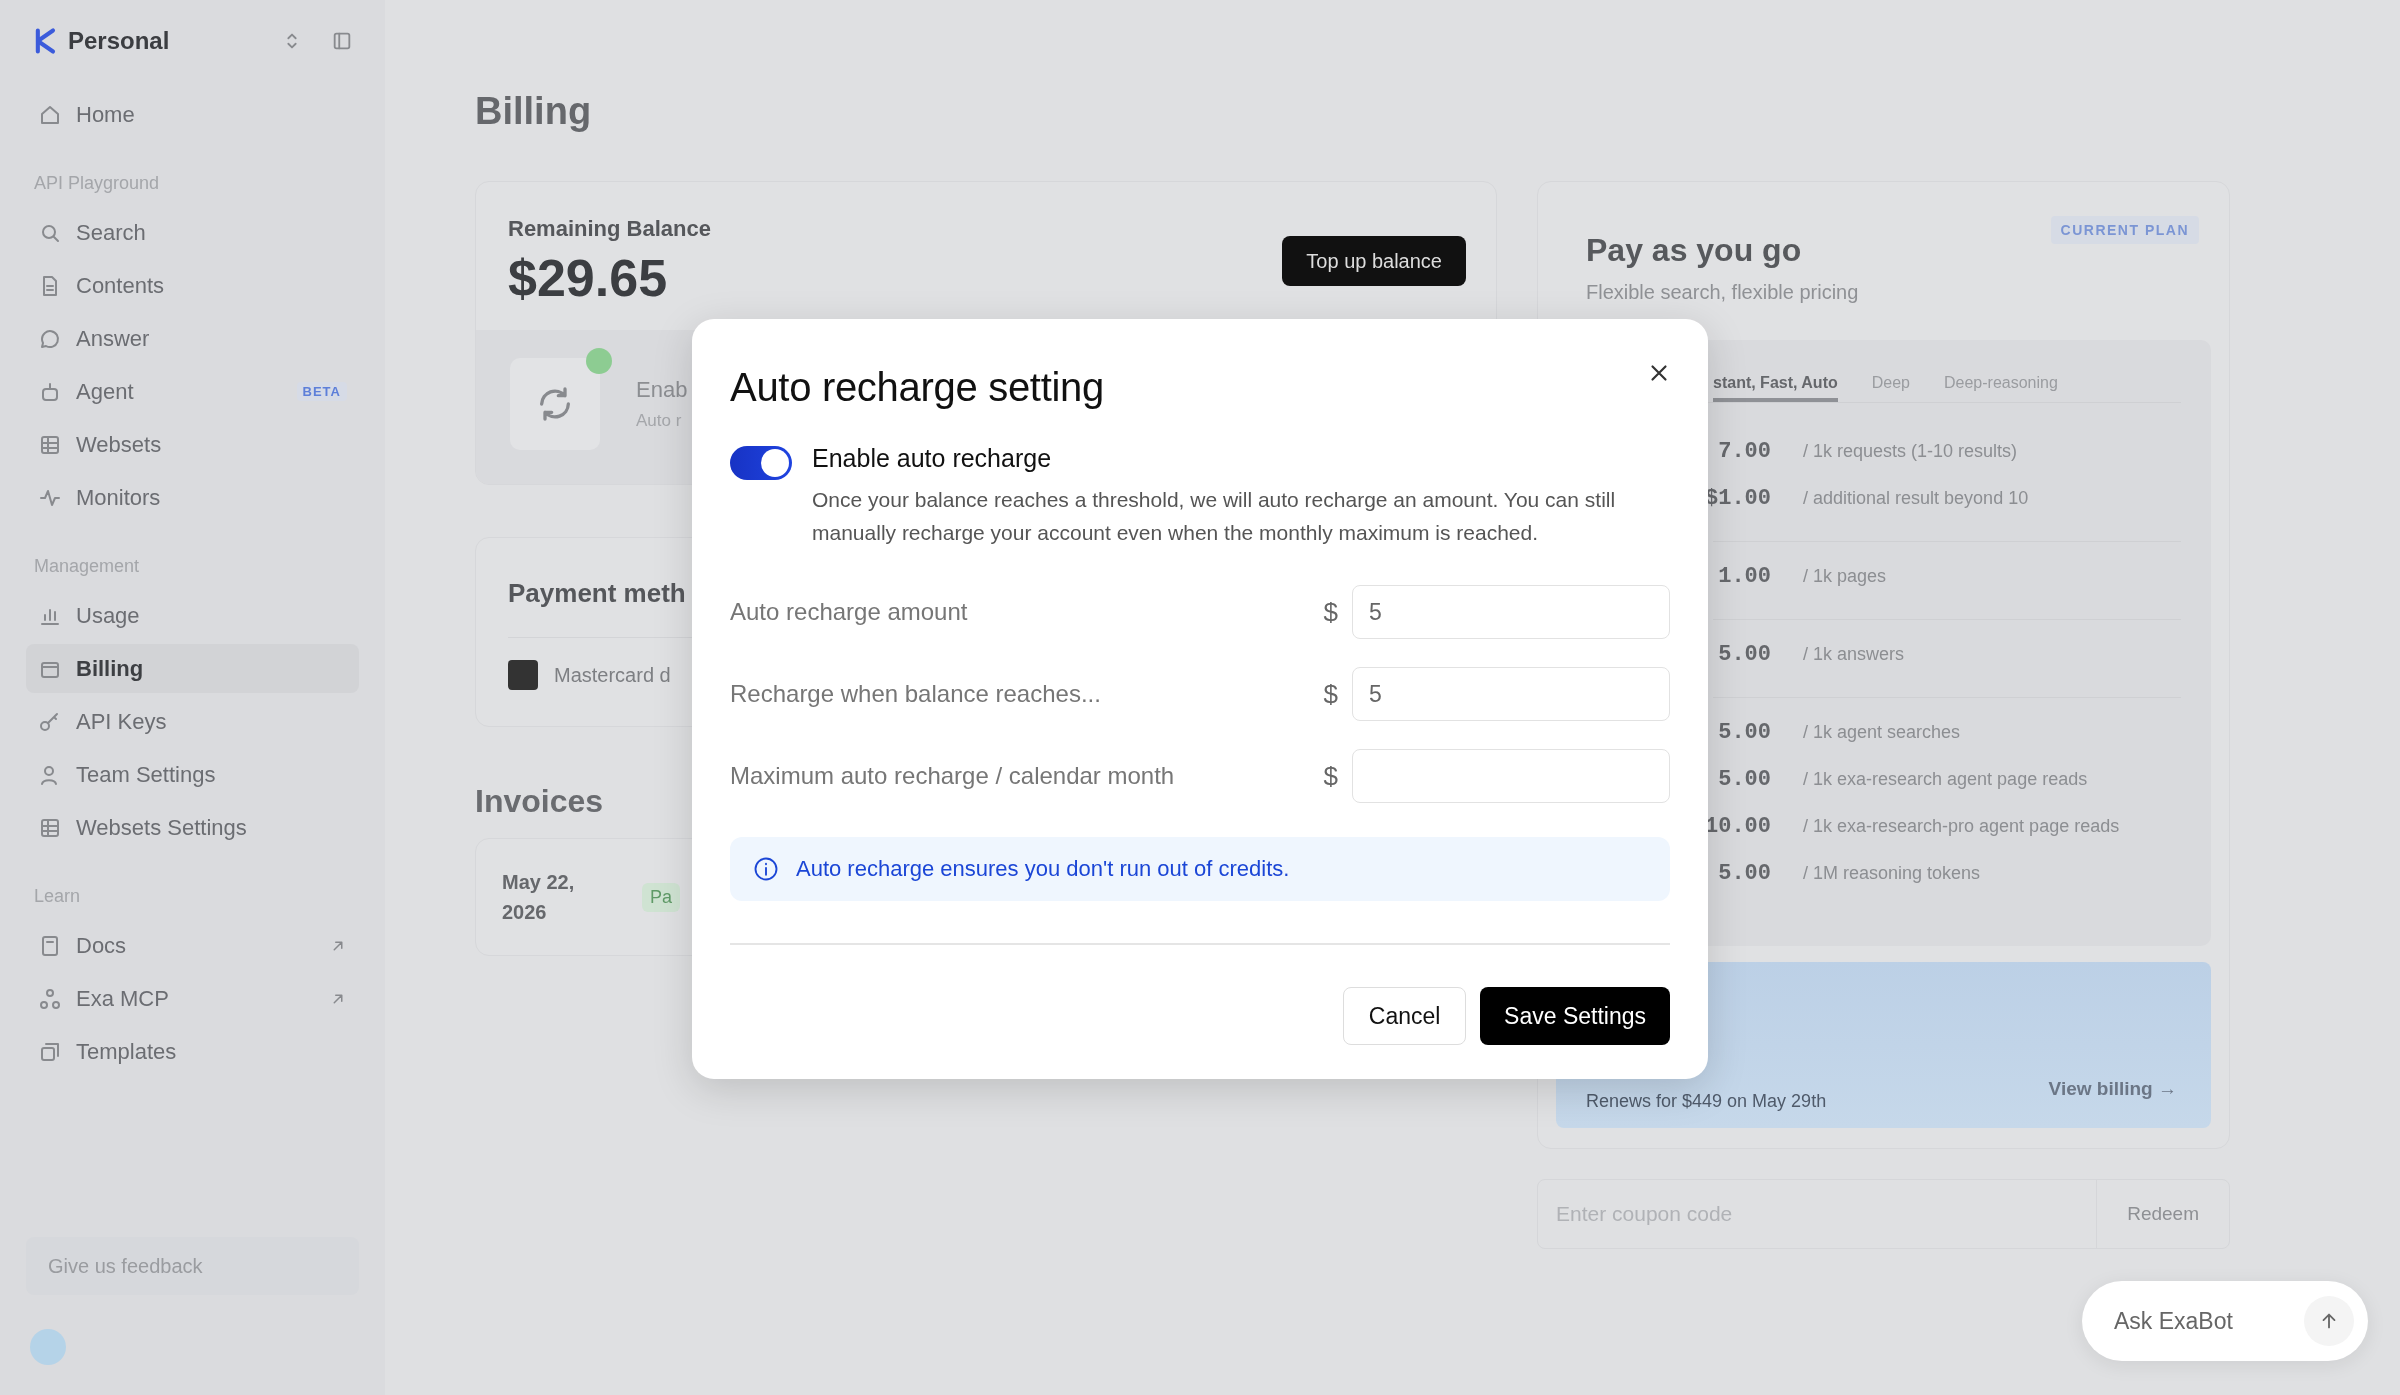 This screenshot has height=1395, width=2400. What do you see at coordinates (662, 390) in the screenshot?
I see `recharge-title: Enab` at bounding box center [662, 390].